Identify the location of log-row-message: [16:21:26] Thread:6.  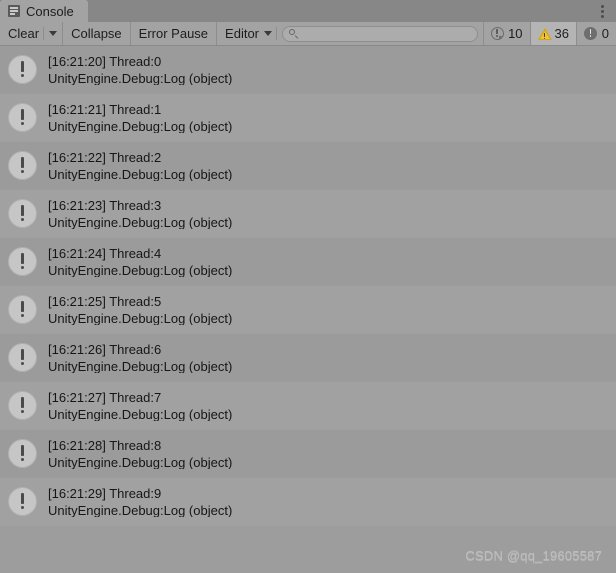
(105, 349).